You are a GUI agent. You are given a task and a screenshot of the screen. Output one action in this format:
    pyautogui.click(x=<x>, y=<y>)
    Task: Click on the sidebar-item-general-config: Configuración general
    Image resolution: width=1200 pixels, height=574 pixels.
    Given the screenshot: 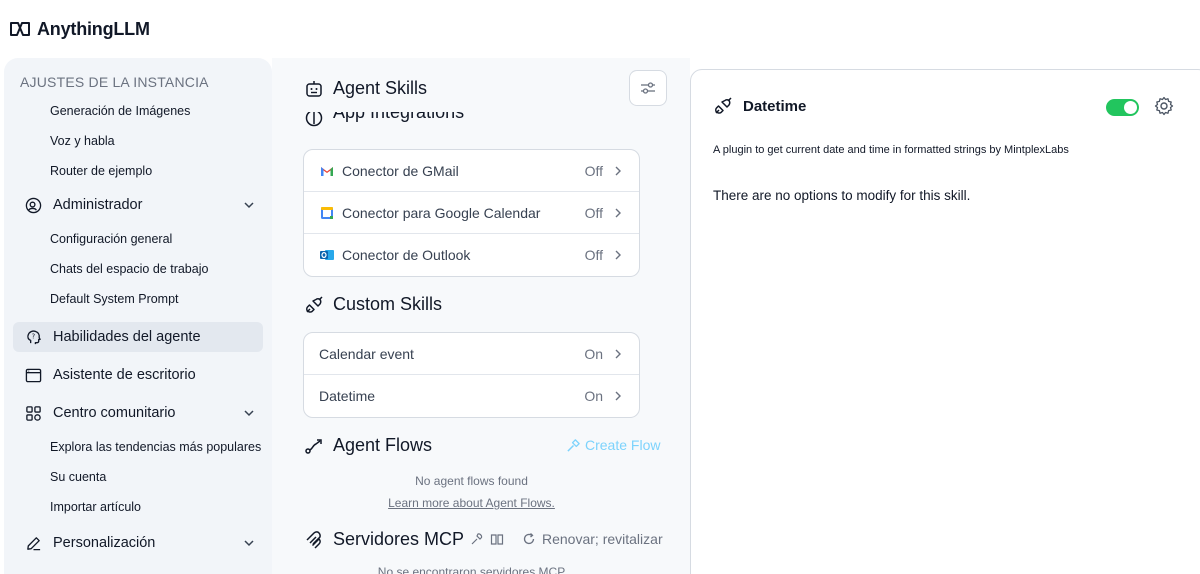 What is the action you would take?
    pyautogui.click(x=138, y=239)
    